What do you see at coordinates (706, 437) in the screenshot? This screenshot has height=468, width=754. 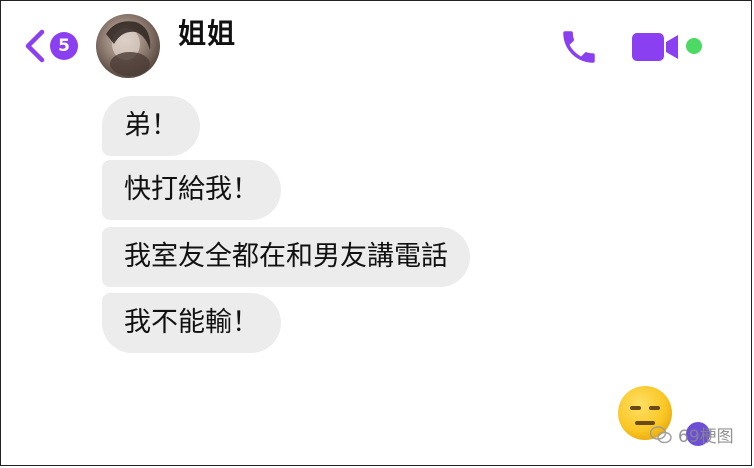 I see `watermark-text: 69梗图` at bounding box center [706, 437].